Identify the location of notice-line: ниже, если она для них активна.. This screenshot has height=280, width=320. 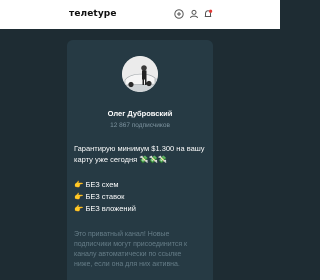
(127, 264).